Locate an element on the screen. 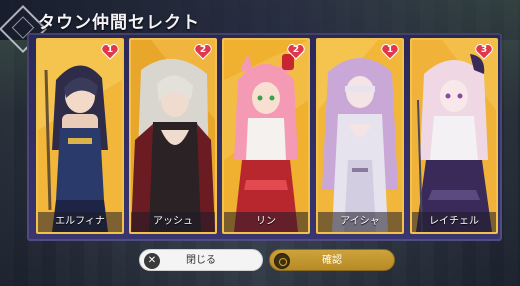 This screenshot has height=286, width=520. affection-level: 3 is located at coordinates (484, 50).